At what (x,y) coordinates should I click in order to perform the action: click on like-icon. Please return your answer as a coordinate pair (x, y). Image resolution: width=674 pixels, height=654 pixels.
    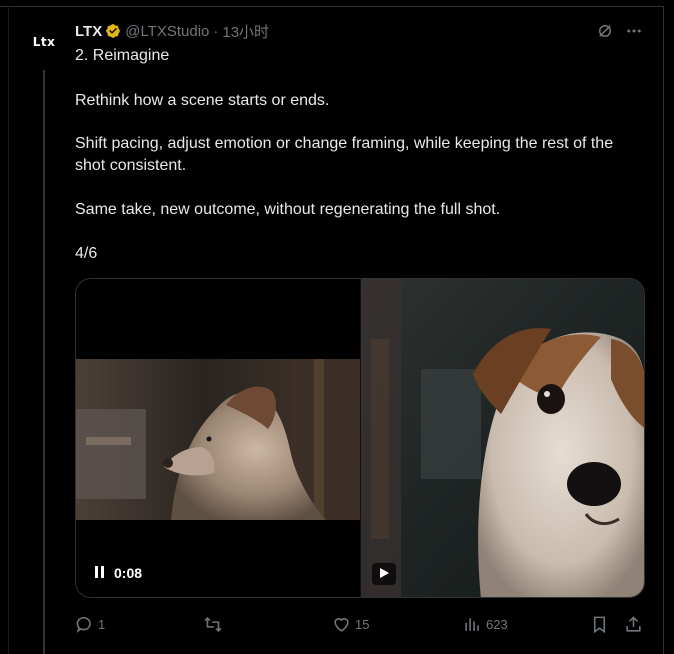
    Looking at the image, I should click on (341, 624).